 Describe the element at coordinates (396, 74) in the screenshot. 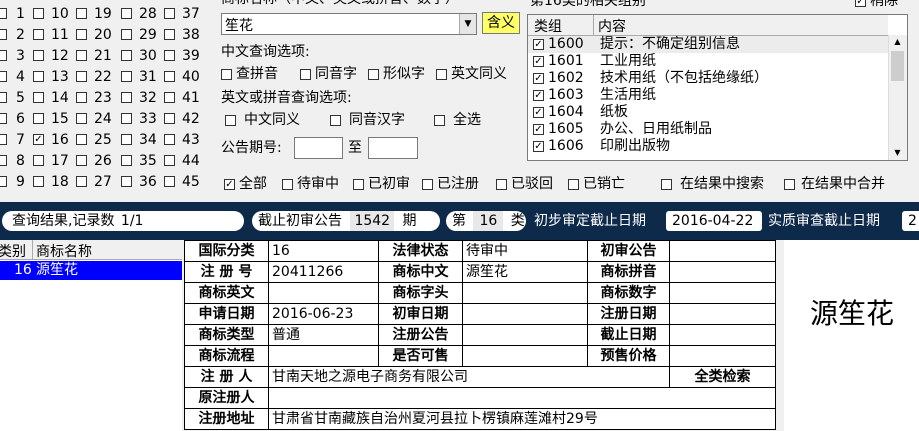

I see `option-similar-shape: 形似字` at that location.